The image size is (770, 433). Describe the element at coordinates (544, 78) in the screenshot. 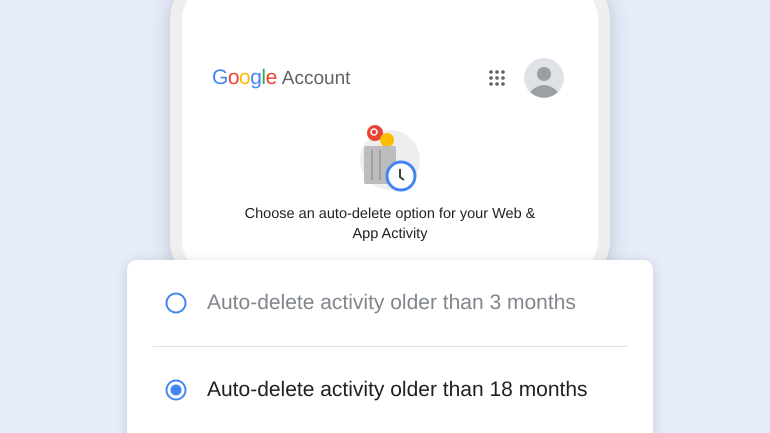

I see `avatar-icon` at that location.